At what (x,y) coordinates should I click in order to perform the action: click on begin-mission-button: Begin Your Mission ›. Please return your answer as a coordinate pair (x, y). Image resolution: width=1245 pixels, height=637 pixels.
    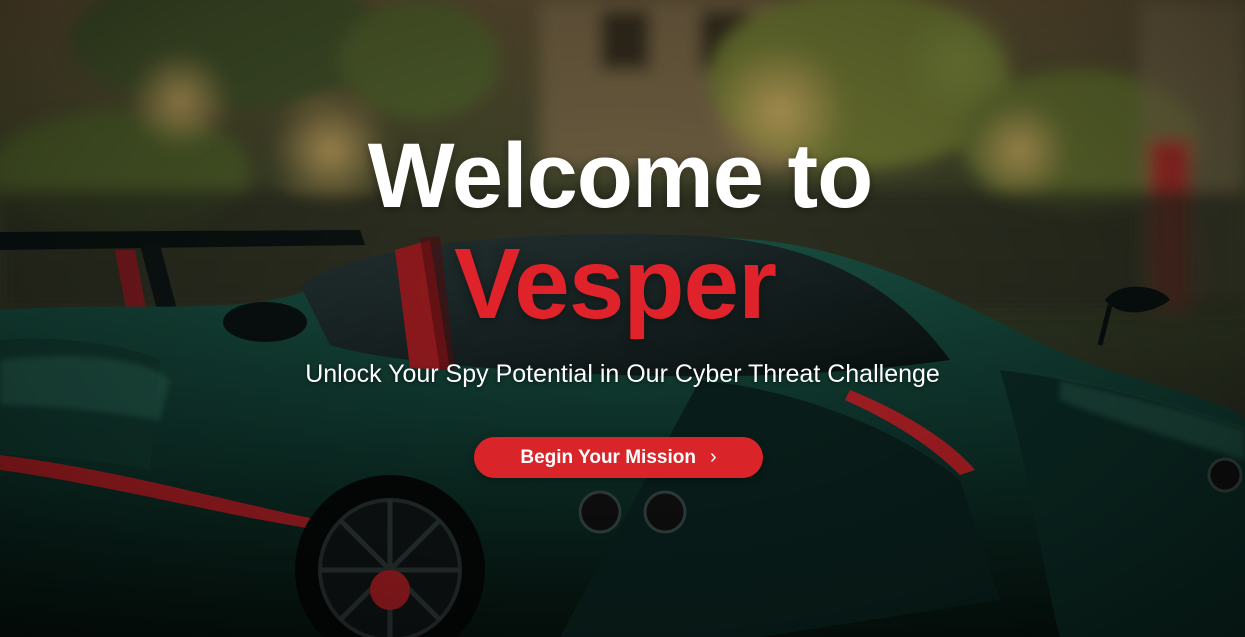
    Looking at the image, I should click on (618, 457).